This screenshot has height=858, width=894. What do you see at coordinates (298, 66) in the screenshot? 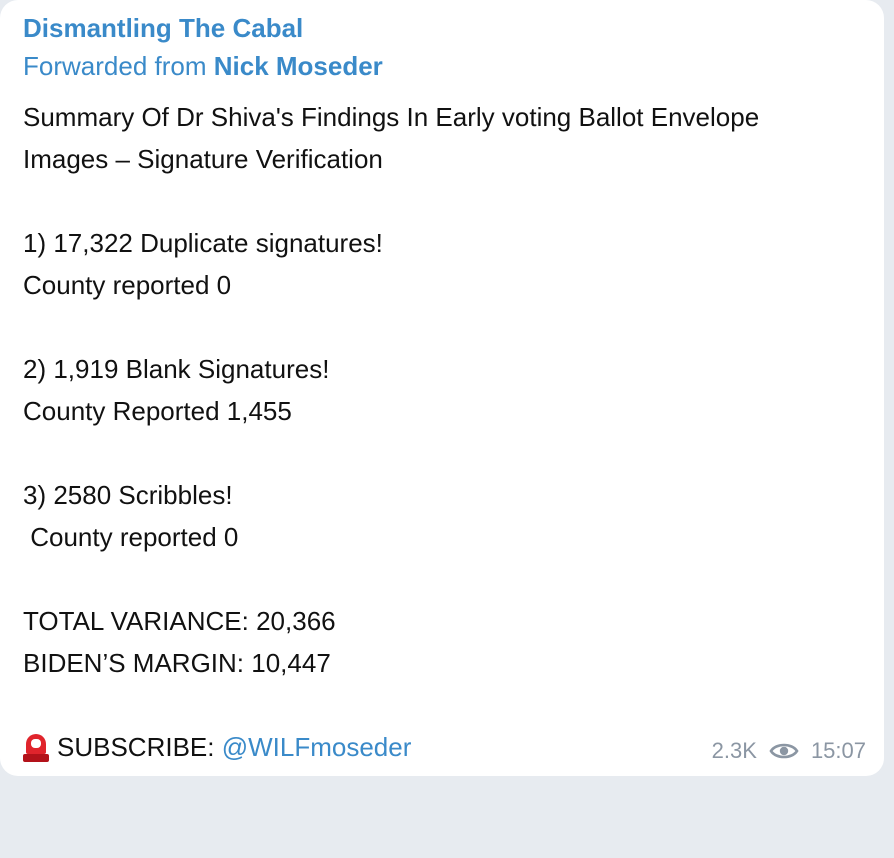
I see `forwarded-from-name: Nick Moseder` at bounding box center [298, 66].